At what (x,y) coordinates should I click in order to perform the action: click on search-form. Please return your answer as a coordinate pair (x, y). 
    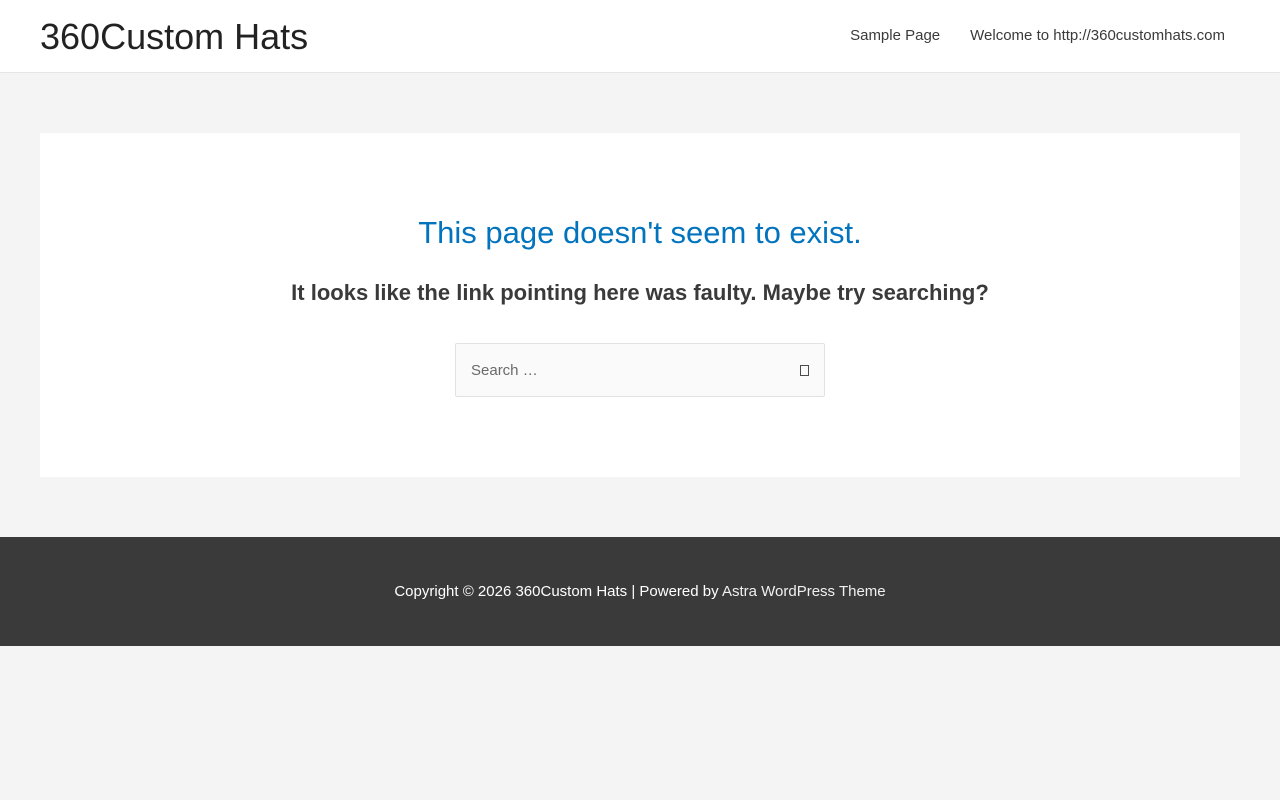
    Looking at the image, I should click on (640, 370).